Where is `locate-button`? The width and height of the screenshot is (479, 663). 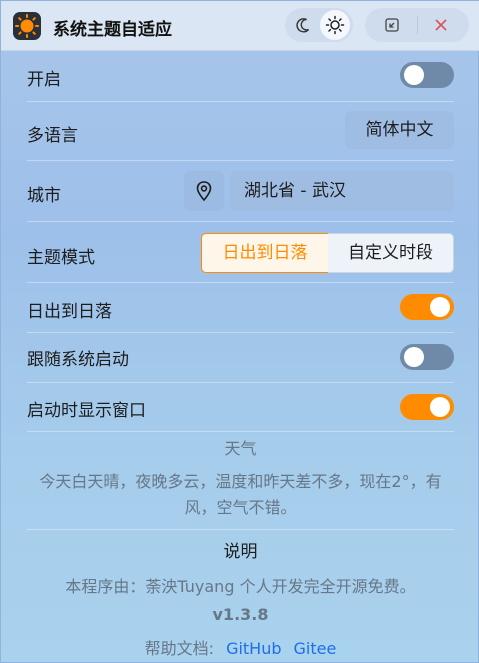 locate-button is located at coordinates (204, 191).